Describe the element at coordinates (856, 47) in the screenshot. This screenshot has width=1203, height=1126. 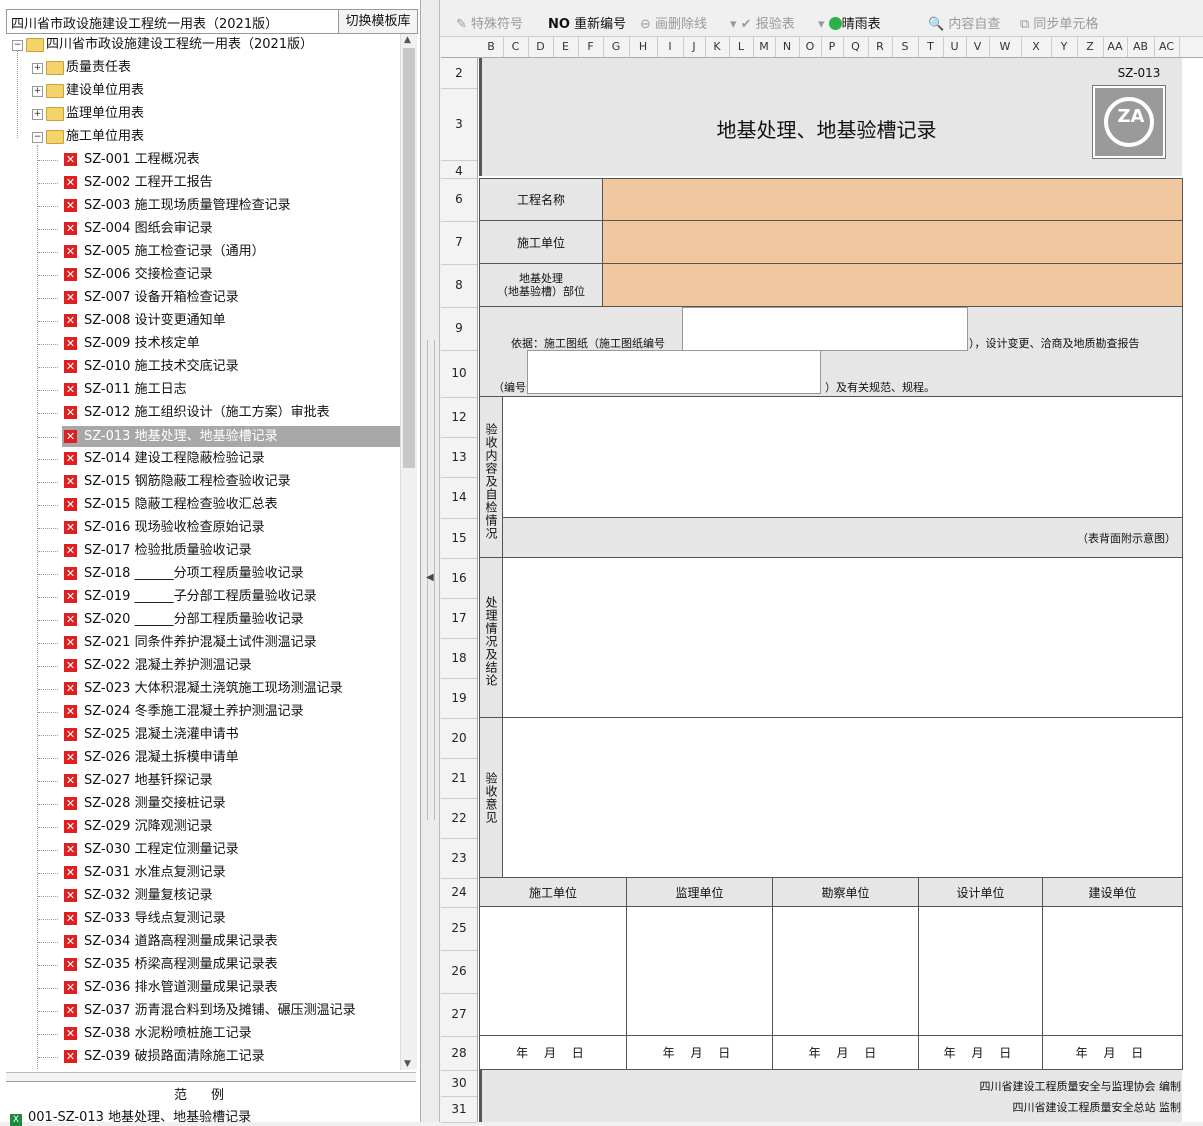
I see `column-header-cell: Q` at that location.